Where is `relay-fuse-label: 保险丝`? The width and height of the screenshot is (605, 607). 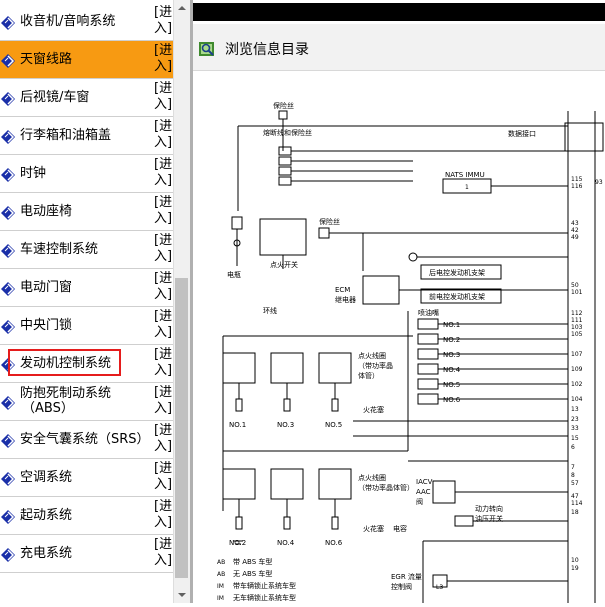
relay-fuse-label: 保险丝 is located at coordinates (329, 221).